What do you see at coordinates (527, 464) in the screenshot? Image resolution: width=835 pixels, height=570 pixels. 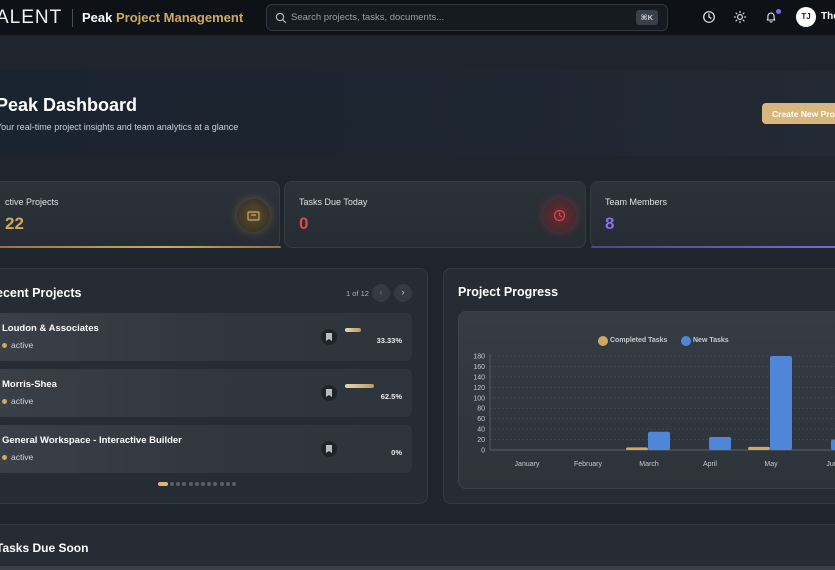 I see `x-tick-label: January` at bounding box center [527, 464].